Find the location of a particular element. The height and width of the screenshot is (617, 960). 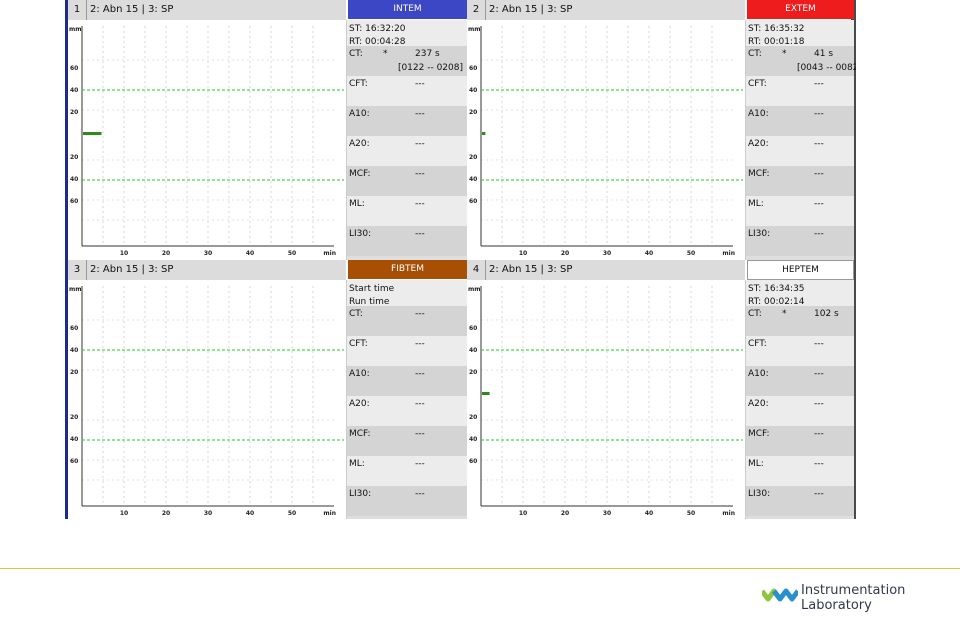

result-row: ML: --- is located at coordinates (407, 211).